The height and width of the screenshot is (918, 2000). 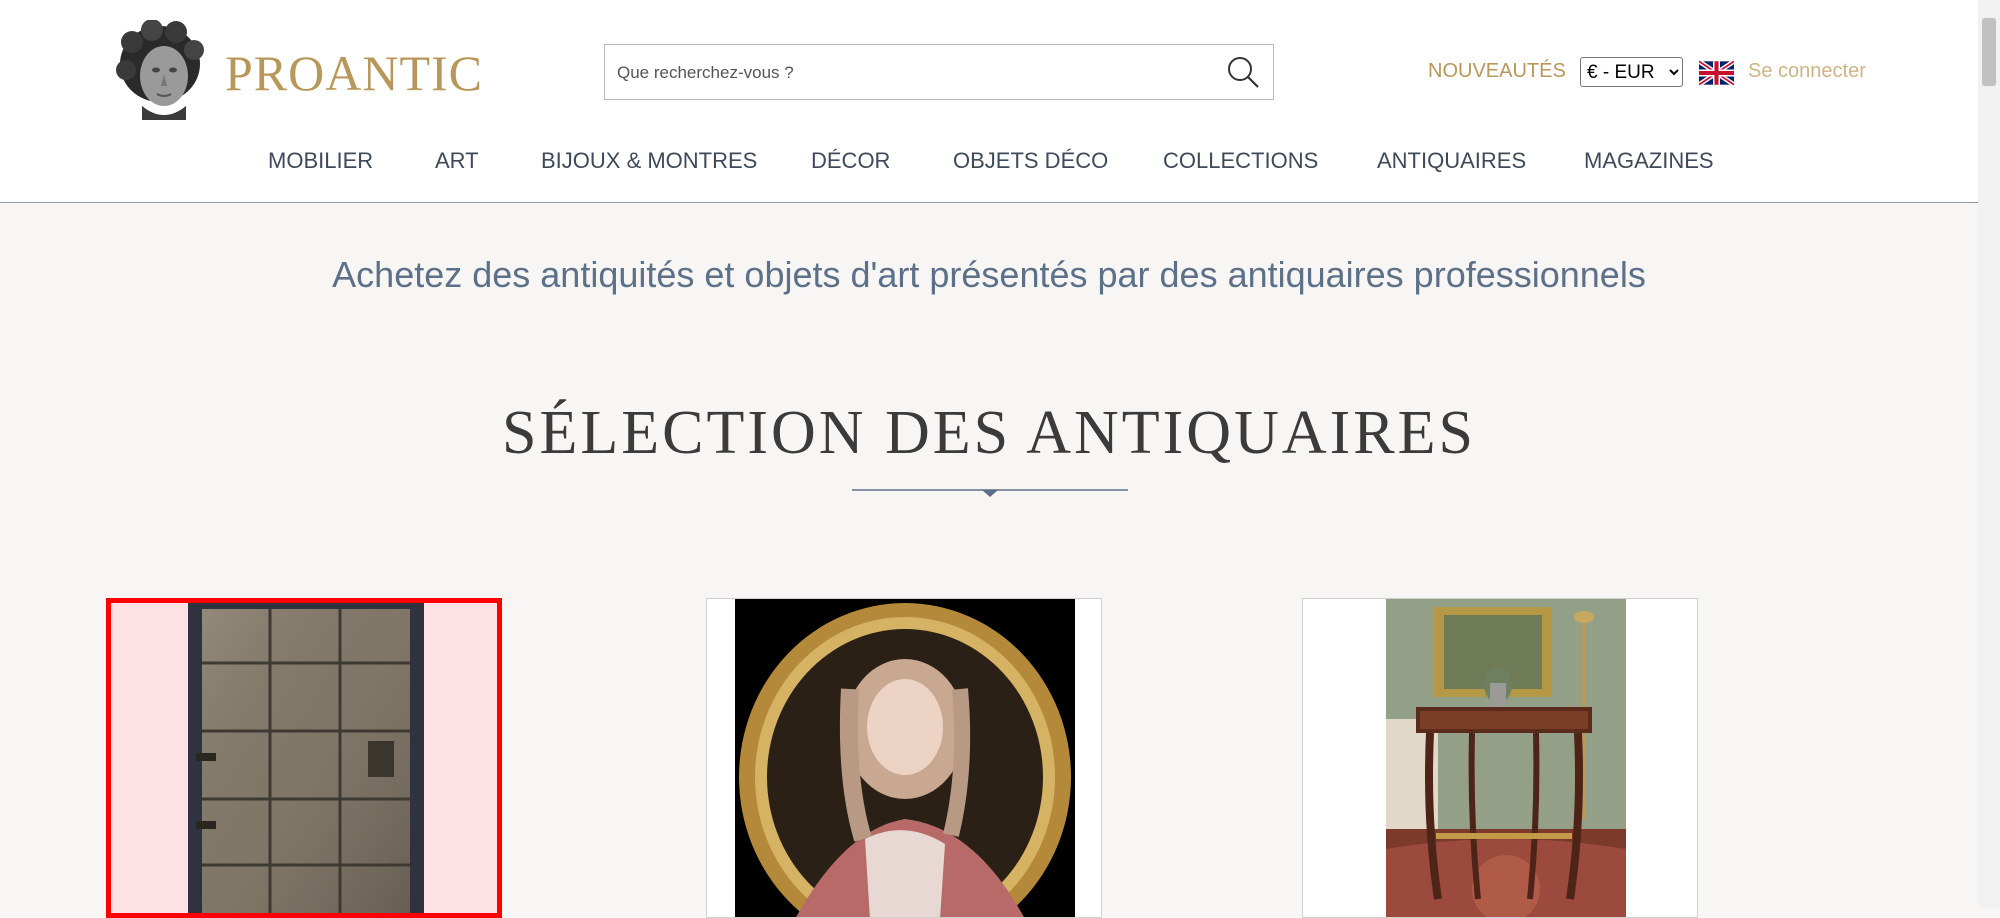 I want to click on title-divider, so click(x=990, y=493).